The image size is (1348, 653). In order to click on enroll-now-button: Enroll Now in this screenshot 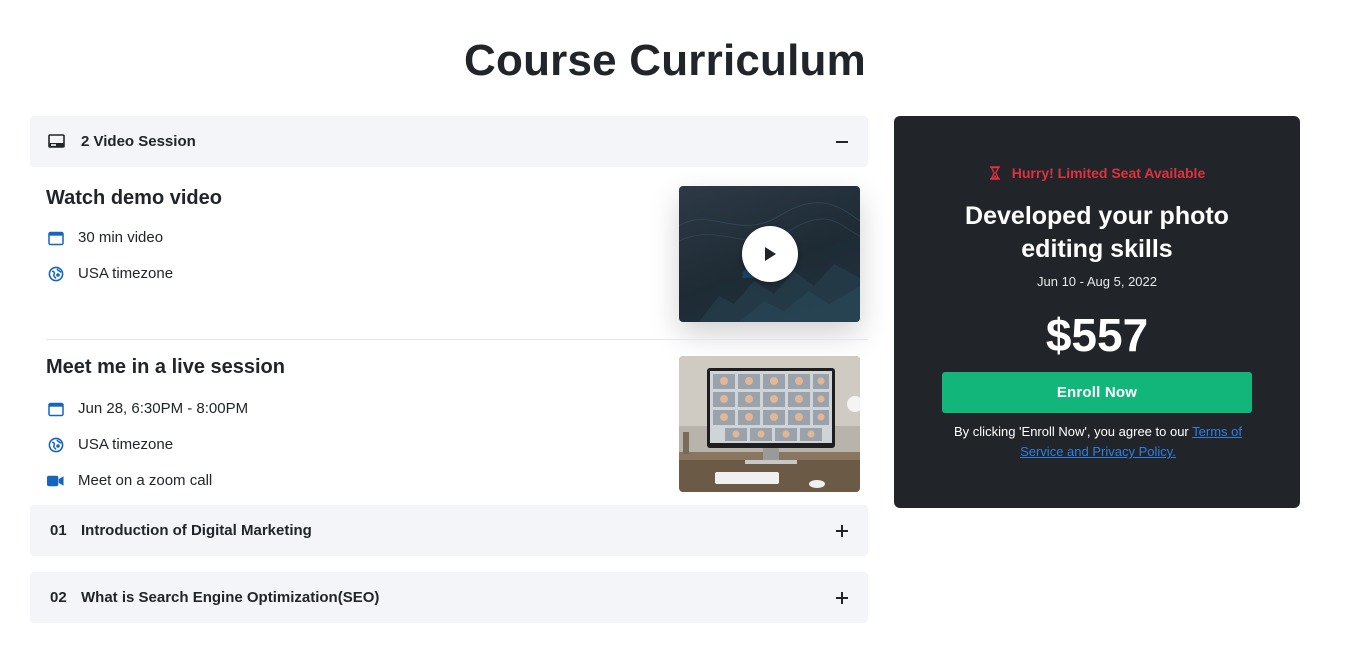, I will do `click(1097, 392)`.